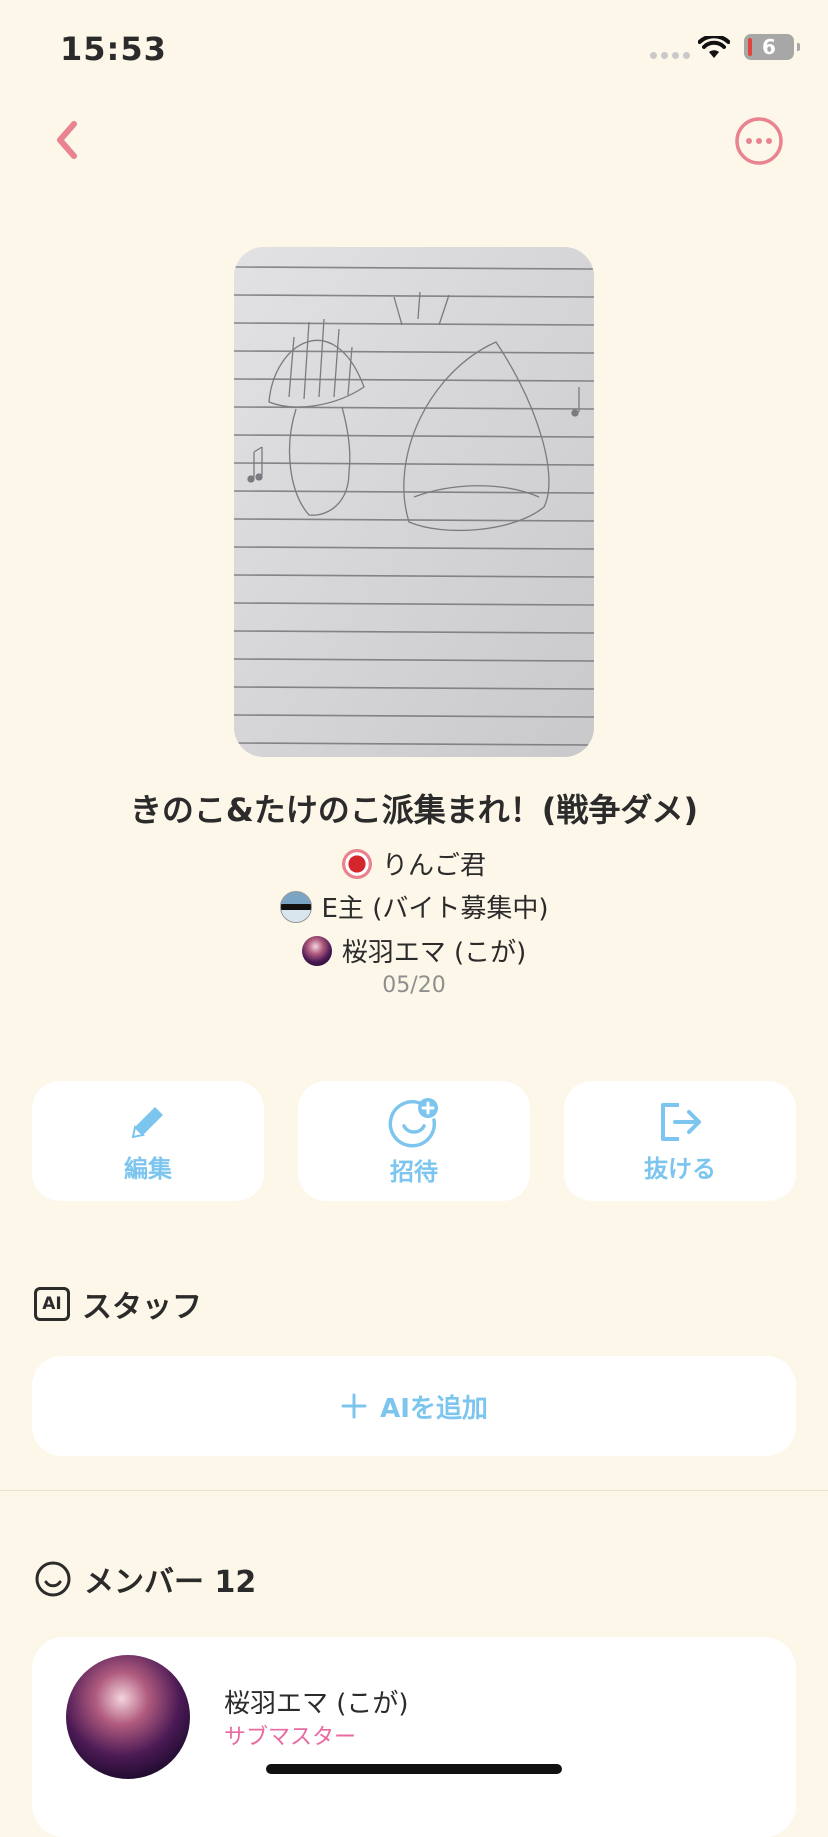 This screenshot has width=828, height=1837. I want to click on add-ai-button: AIを追加, so click(414, 1406).